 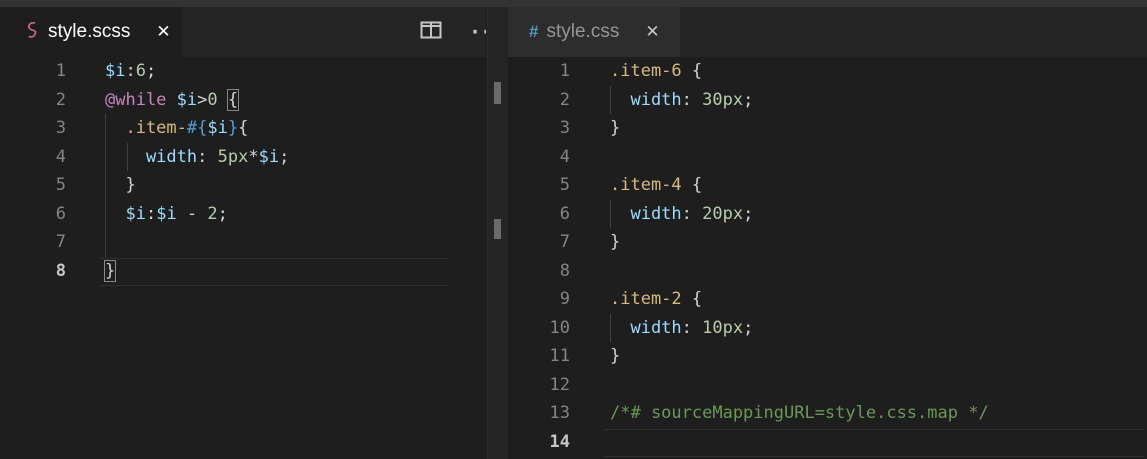 What do you see at coordinates (130, 71) in the screenshot?
I see `code-text: $i:6;` at bounding box center [130, 71].